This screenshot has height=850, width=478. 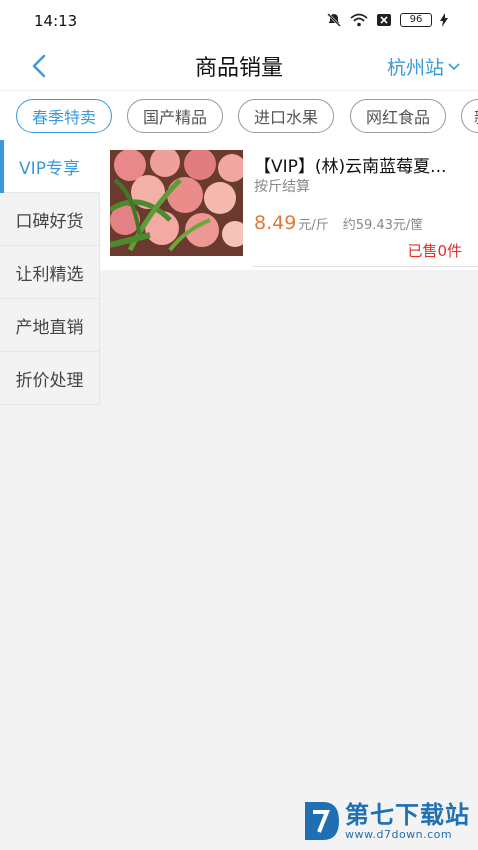 What do you see at coordinates (334, 20) in the screenshot?
I see `mute-bell-icon` at bounding box center [334, 20].